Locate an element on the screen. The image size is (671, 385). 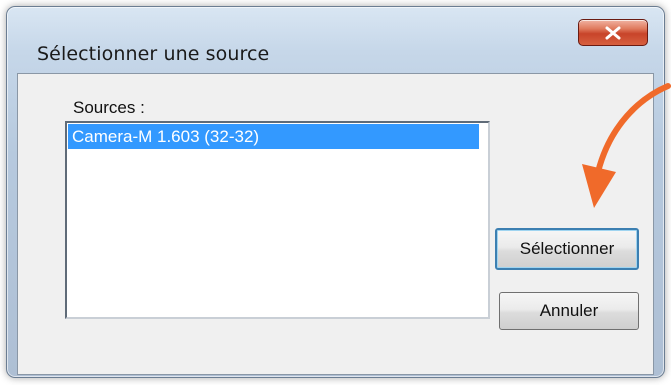
list-item: Camera-M 1.603 (32-32) is located at coordinates (273, 136).